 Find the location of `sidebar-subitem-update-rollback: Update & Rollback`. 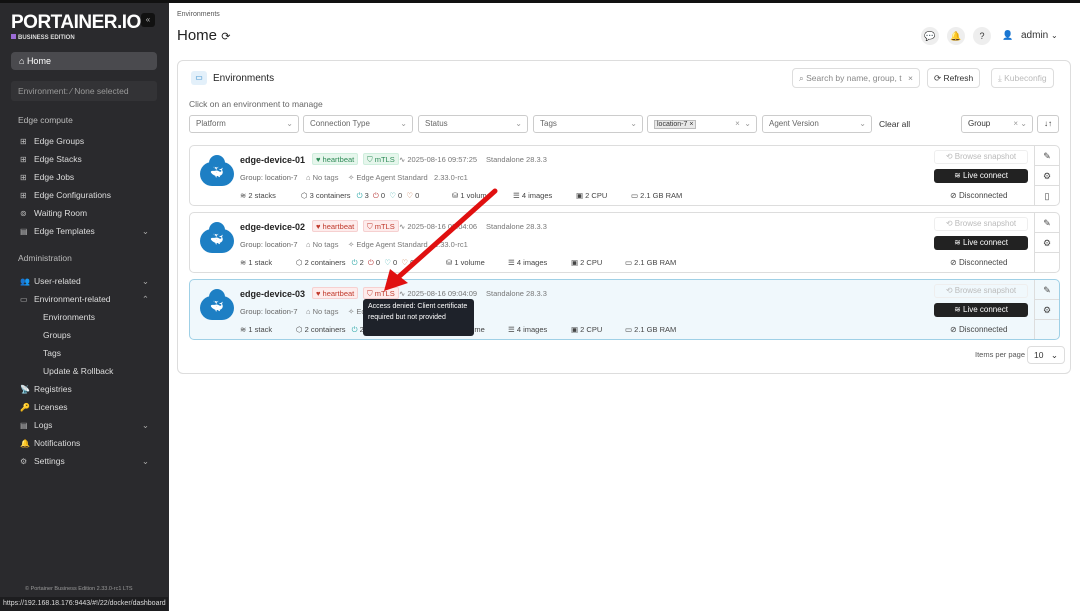

sidebar-subitem-update-rollback: Update & Rollback is located at coordinates (84, 371).